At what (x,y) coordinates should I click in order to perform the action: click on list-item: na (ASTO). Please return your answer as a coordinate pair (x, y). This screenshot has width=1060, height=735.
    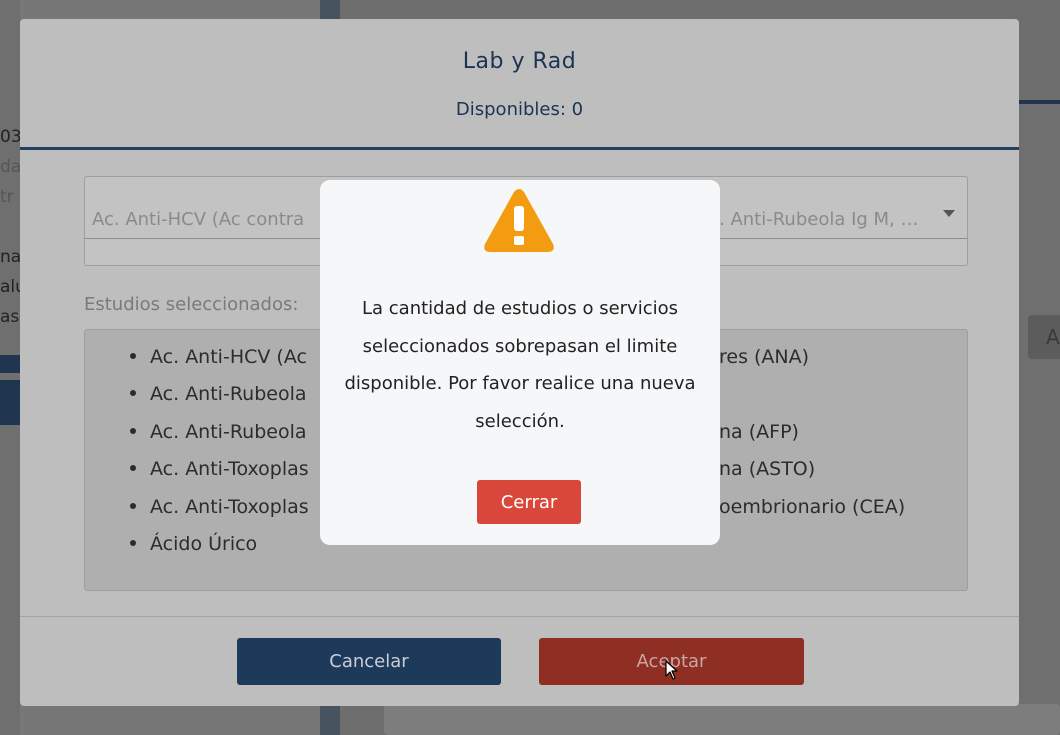
    Looking at the image, I should click on (767, 469).